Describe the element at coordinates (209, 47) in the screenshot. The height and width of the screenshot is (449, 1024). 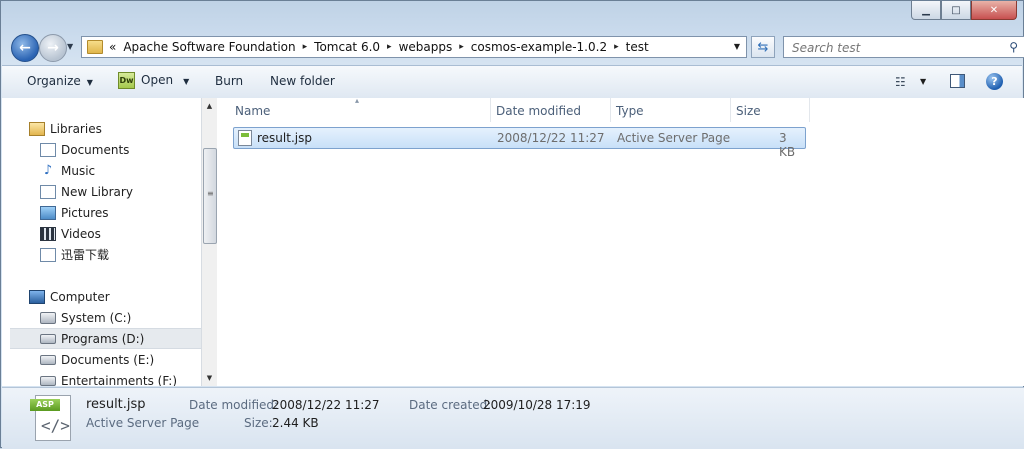
I see `breadcrumb-apache: Apache Software Foundation` at that location.